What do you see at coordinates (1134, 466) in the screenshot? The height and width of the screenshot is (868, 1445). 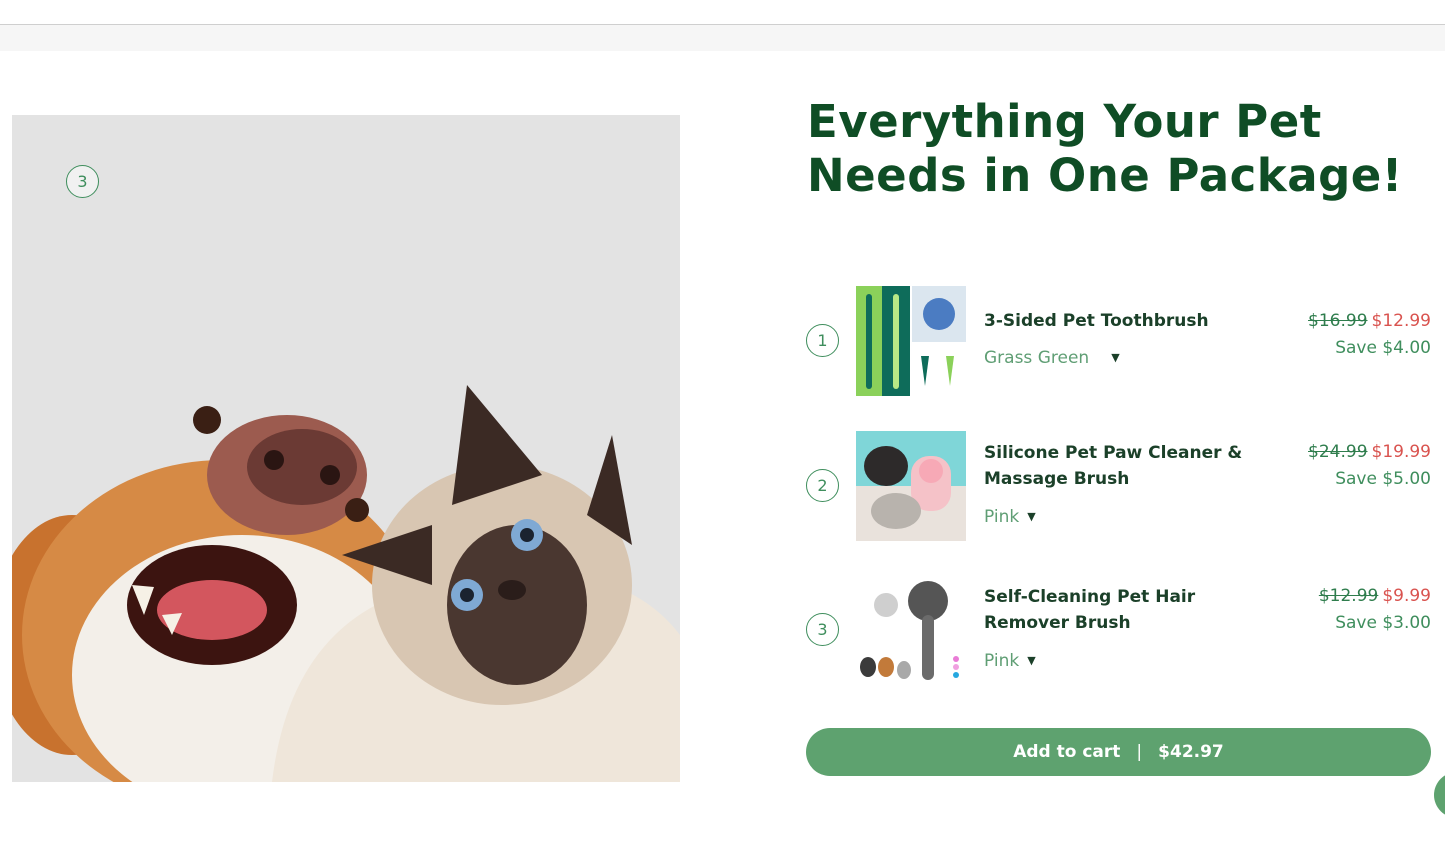 I see `item-name: Silicone Pet Paw Cleaner & Massage Brush` at bounding box center [1134, 466].